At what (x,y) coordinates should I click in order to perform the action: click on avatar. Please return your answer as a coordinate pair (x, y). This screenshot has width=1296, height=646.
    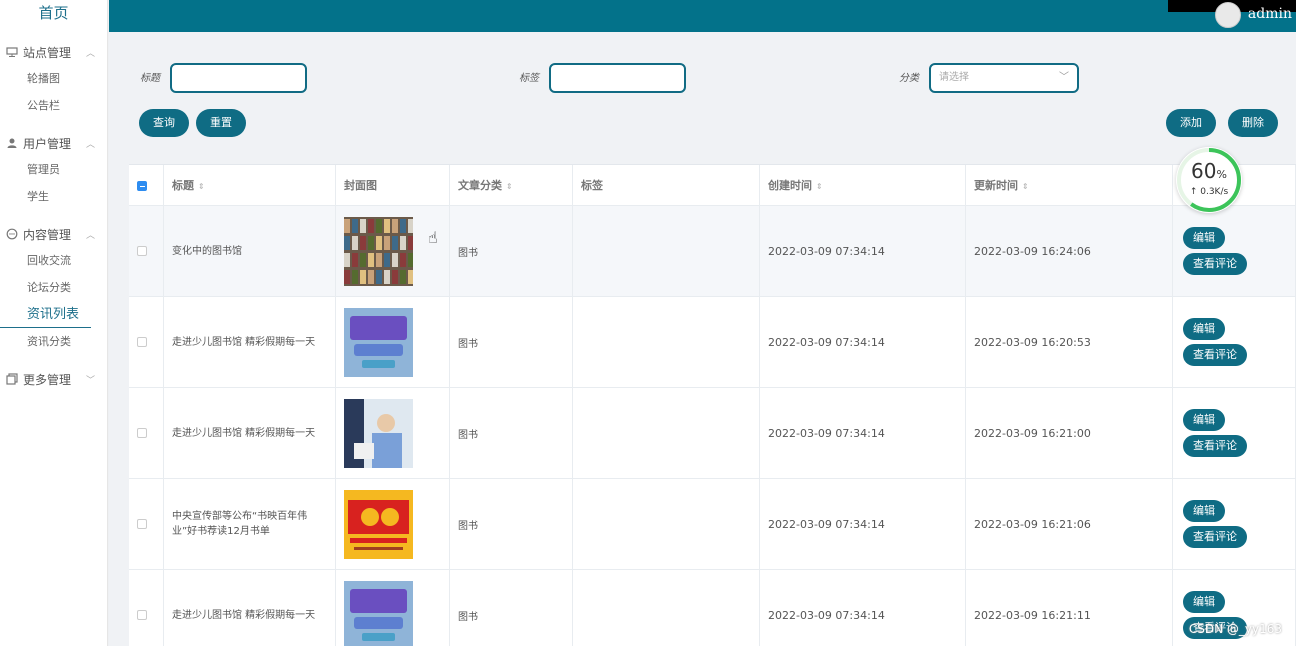
    Looking at the image, I should click on (1228, 15).